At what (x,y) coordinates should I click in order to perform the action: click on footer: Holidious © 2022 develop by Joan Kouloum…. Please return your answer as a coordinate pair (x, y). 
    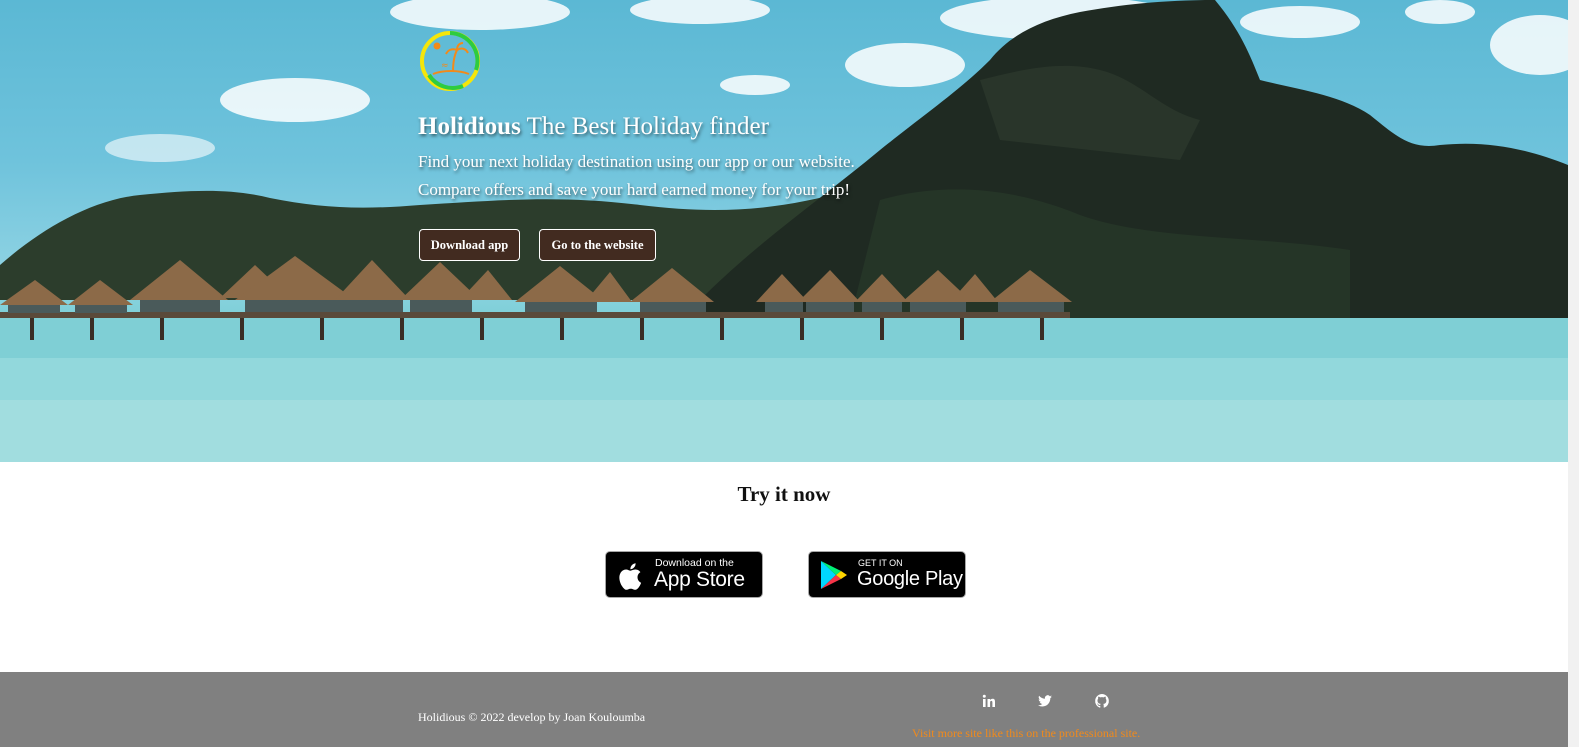
    Looking at the image, I should click on (784, 709).